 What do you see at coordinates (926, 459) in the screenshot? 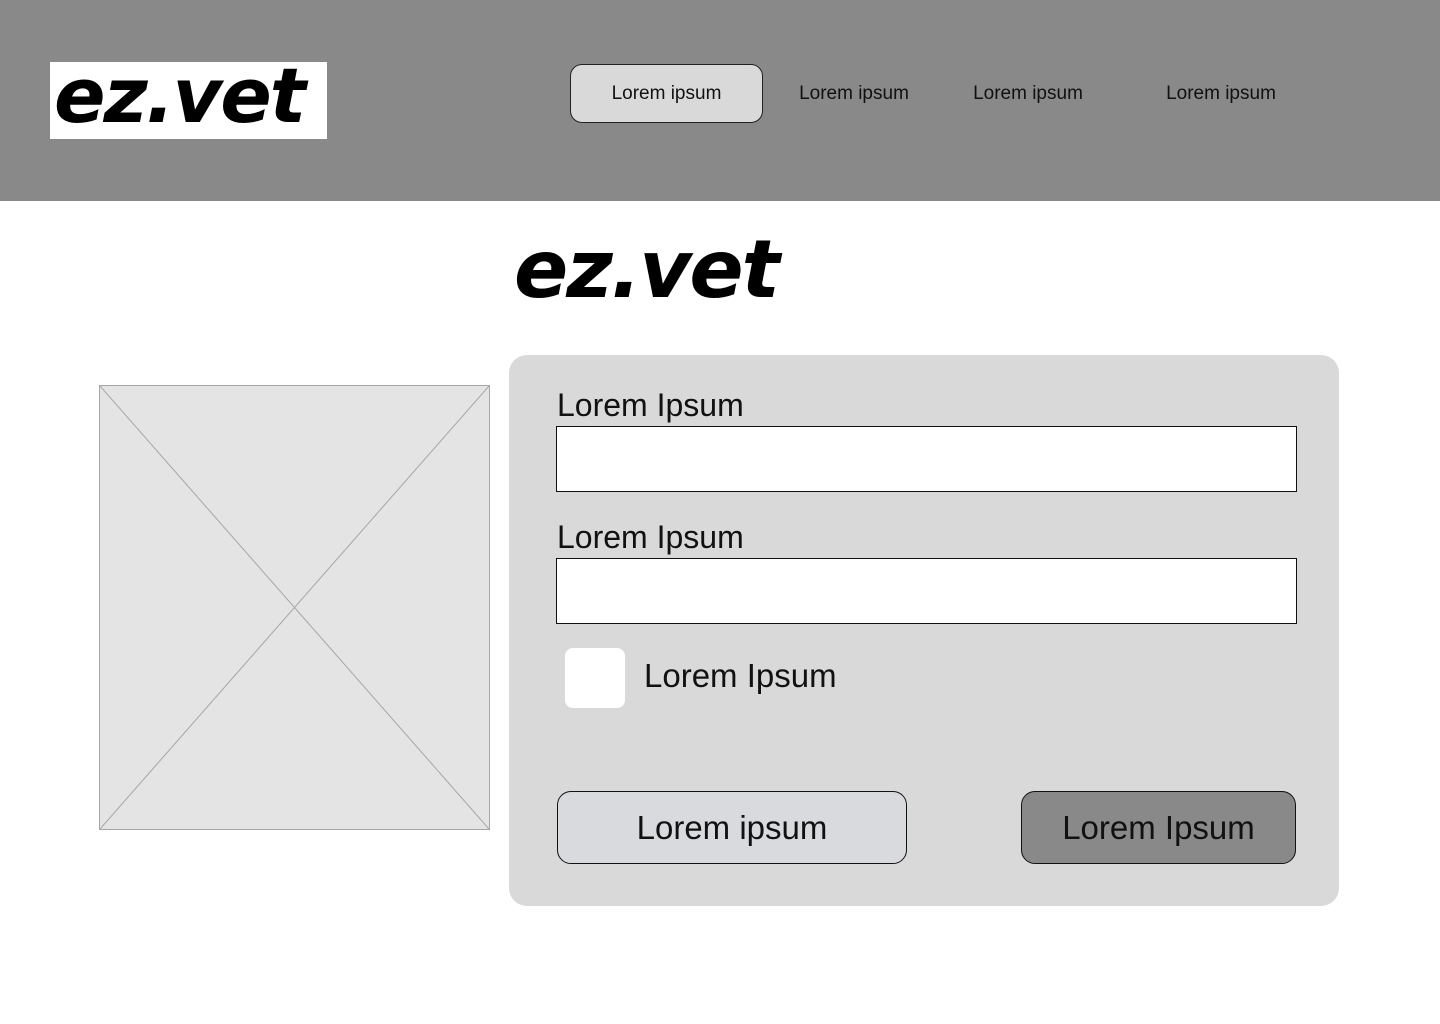
I see `field-1-input` at bounding box center [926, 459].